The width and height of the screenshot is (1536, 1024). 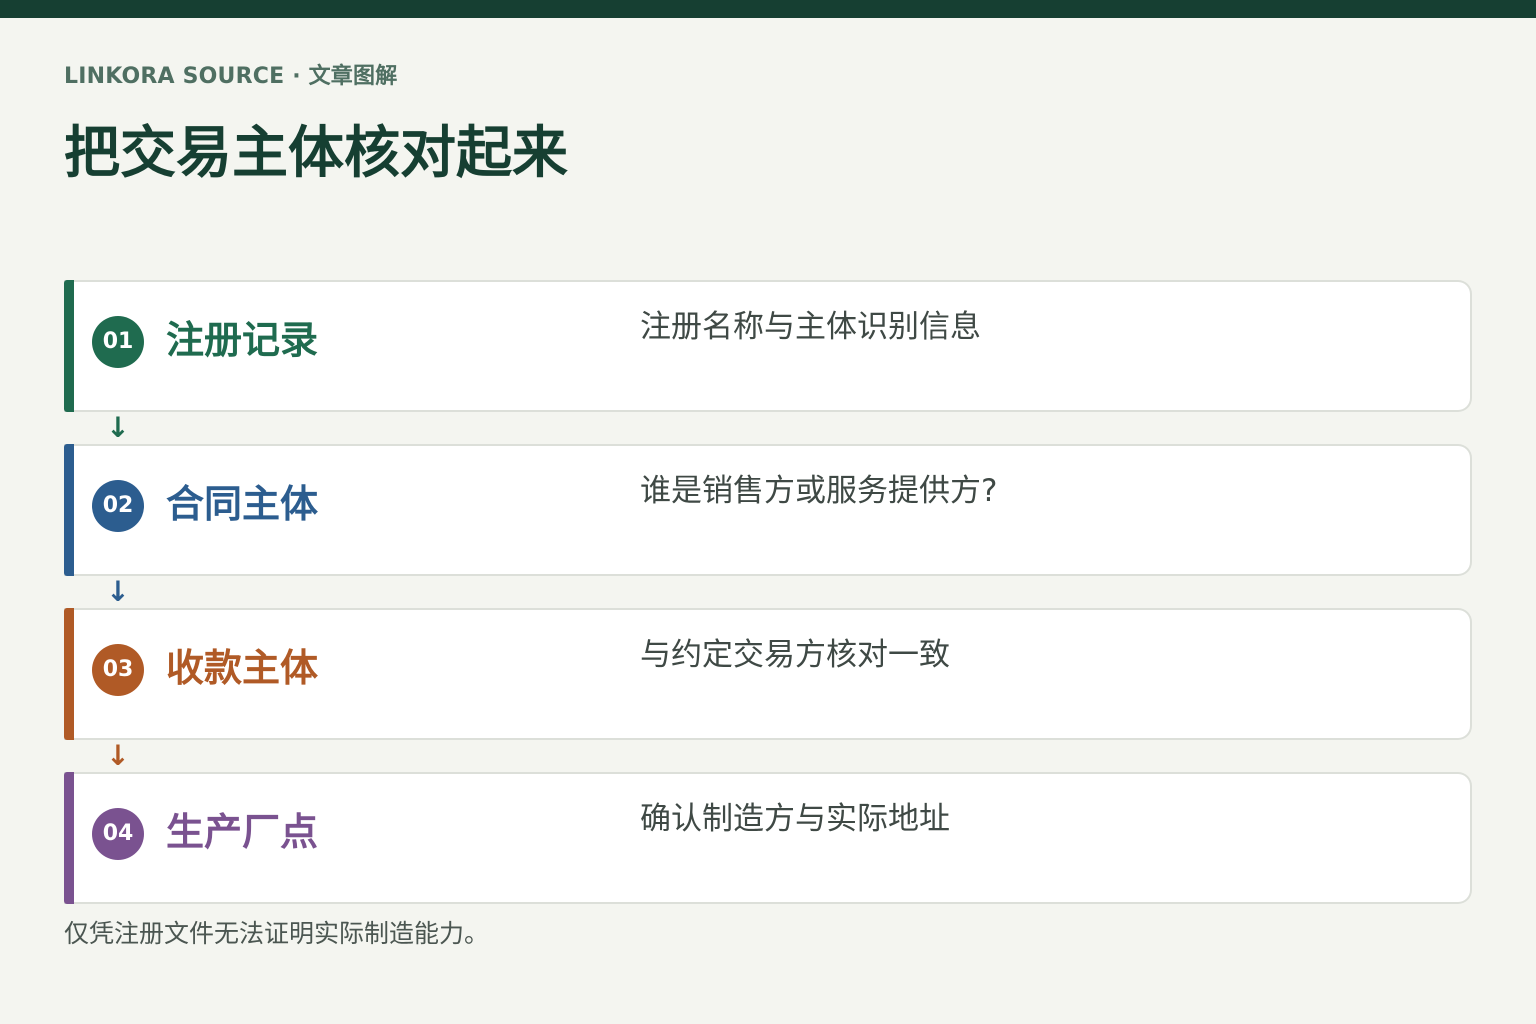 What do you see at coordinates (118, 342) in the screenshot?
I see `step-number-badge: 01` at bounding box center [118, 342].